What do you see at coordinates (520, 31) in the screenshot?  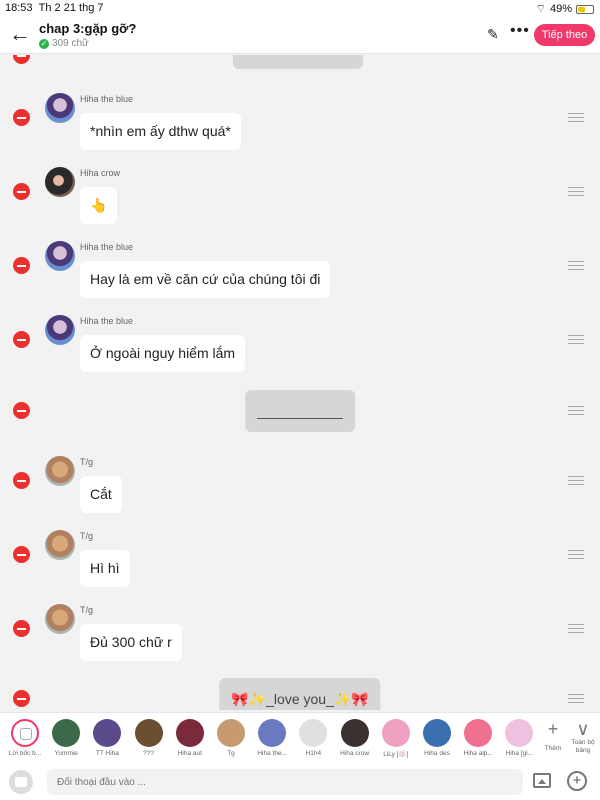 I see `more-icon: •••` at bounding box center [520, 31].